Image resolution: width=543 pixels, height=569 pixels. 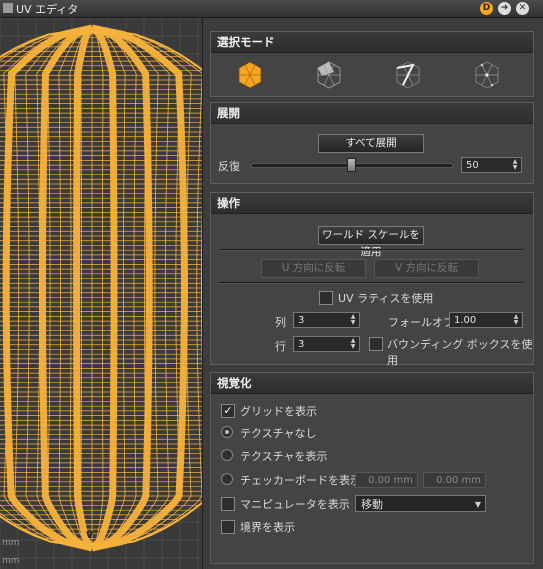 What do you see at coordinates (372, 113) in the screenshot?
I see `section-header: 展開` at bounding box center [372, 113].